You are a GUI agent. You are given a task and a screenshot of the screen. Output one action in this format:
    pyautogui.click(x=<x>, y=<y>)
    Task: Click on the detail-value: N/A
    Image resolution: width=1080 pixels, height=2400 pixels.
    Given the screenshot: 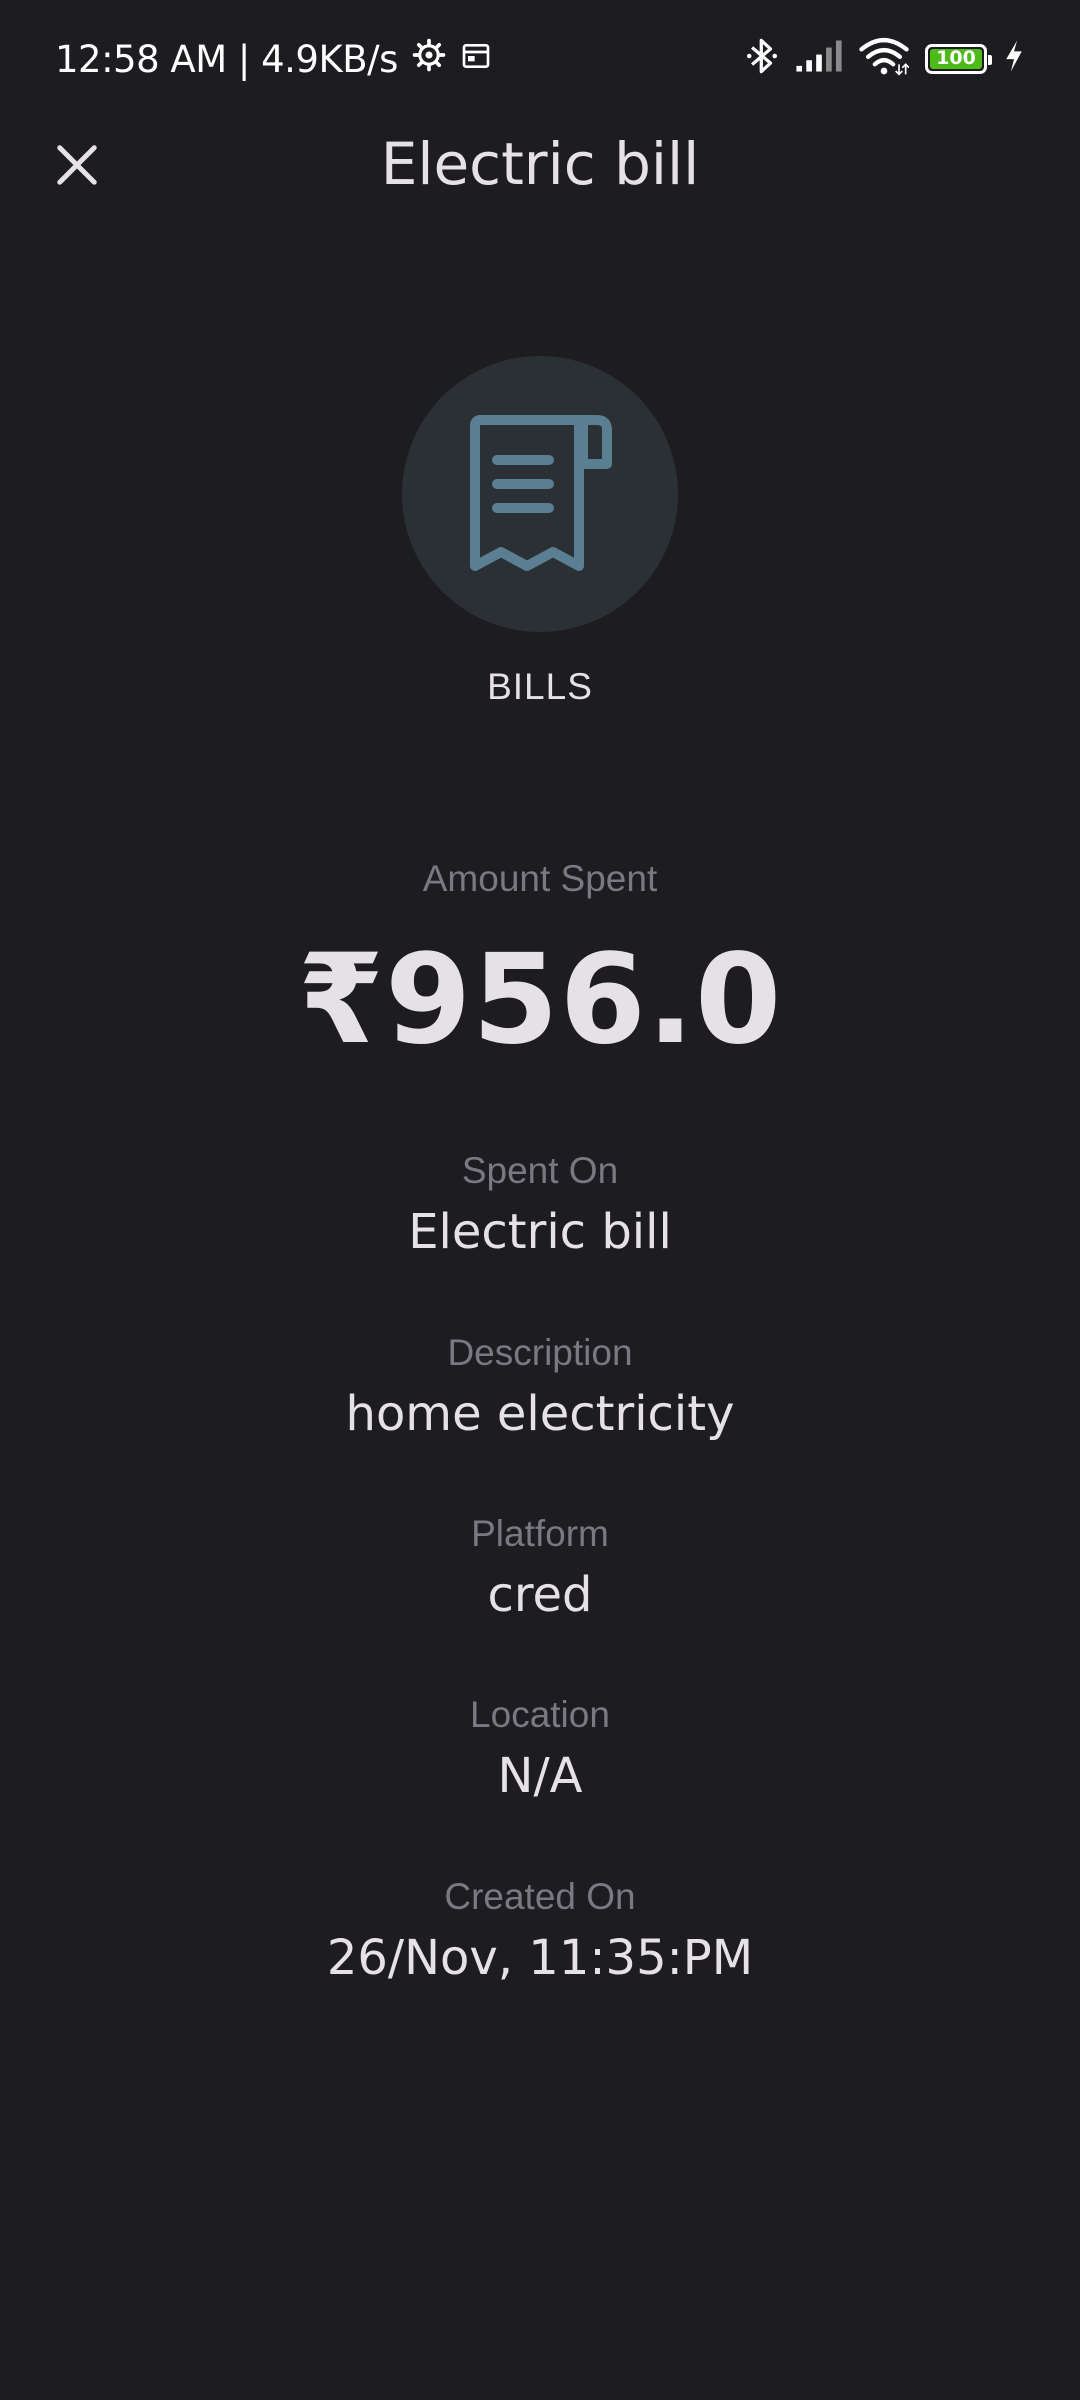 What is the action you would take?
    pyautogui.click(x=540, y=1776)
    